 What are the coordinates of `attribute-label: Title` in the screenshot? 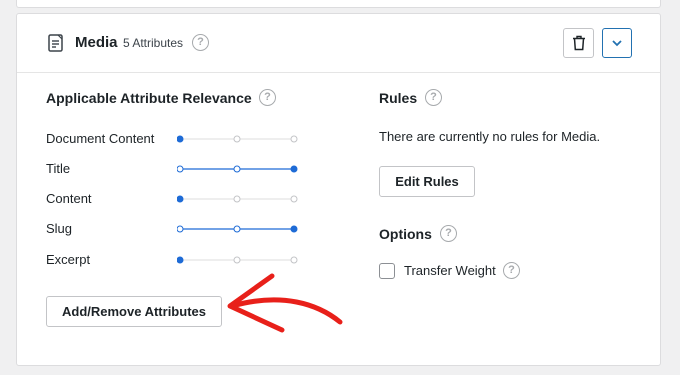 It's located at (58, 168).